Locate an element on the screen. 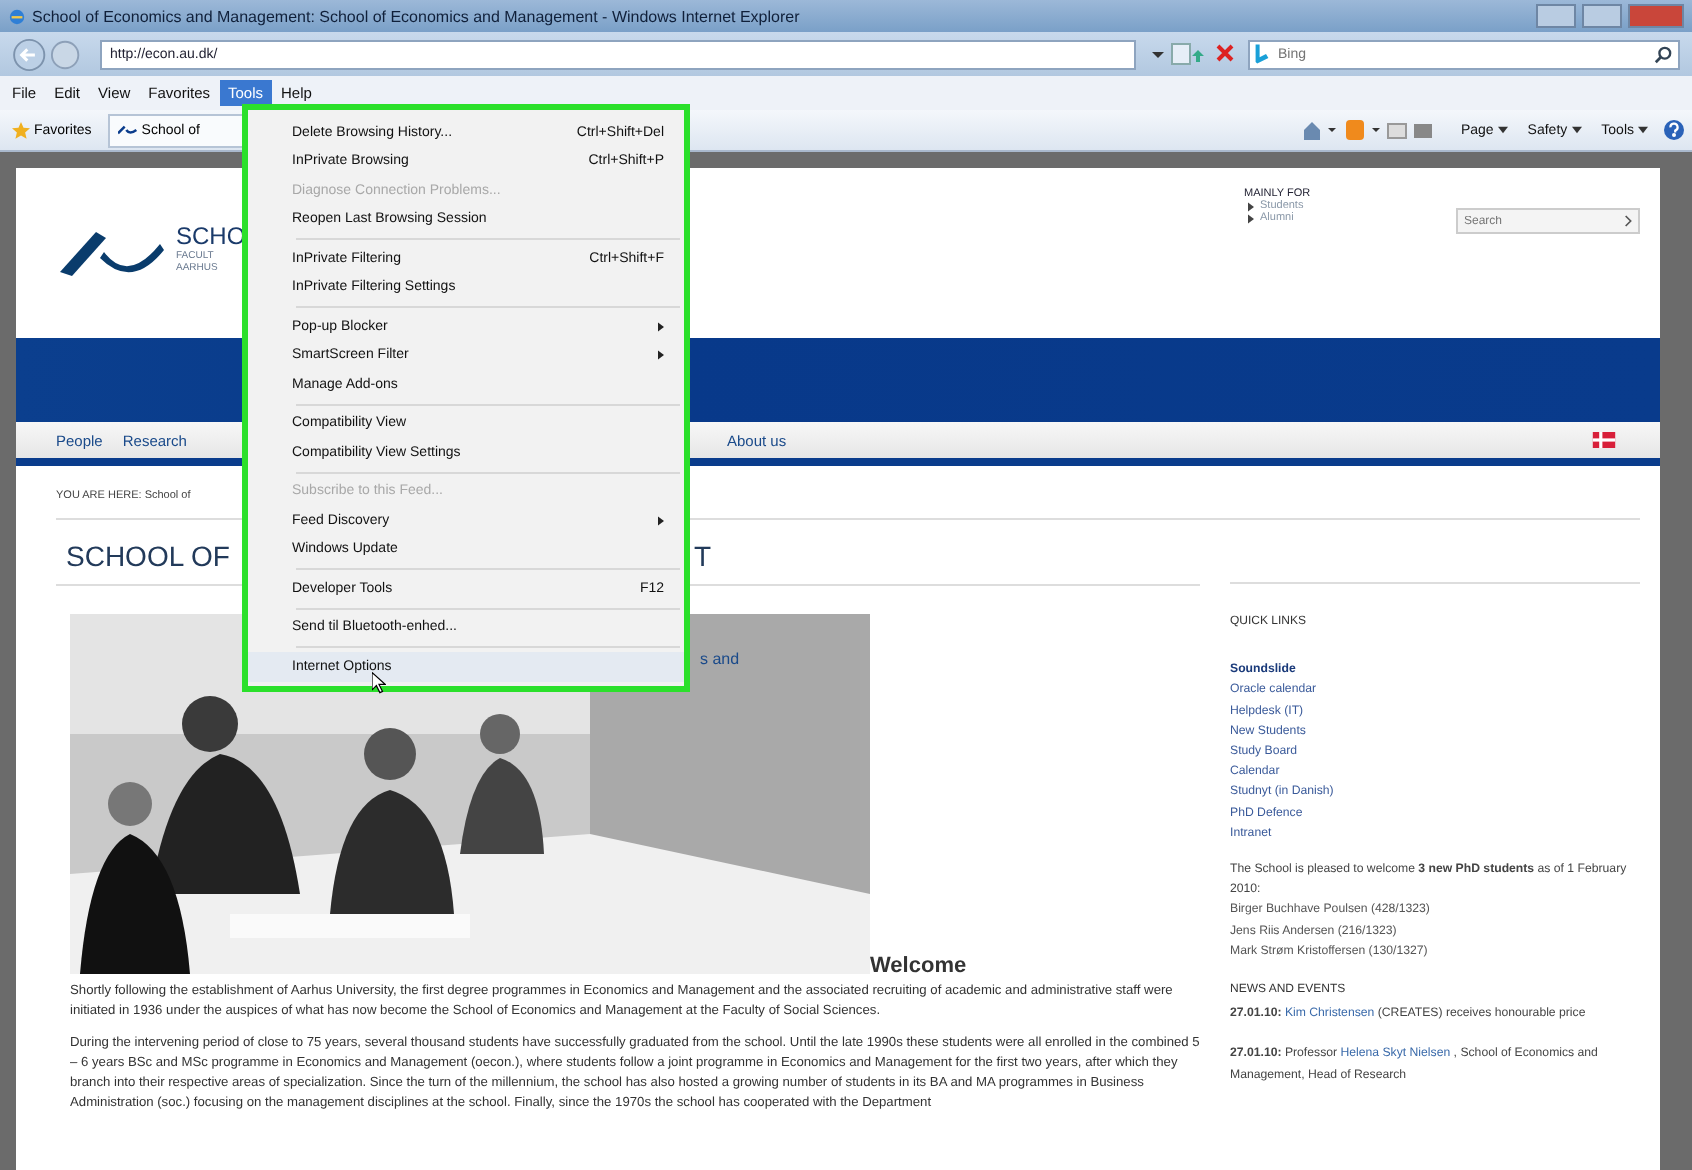  site-icon is located at coordinates (127, 130).